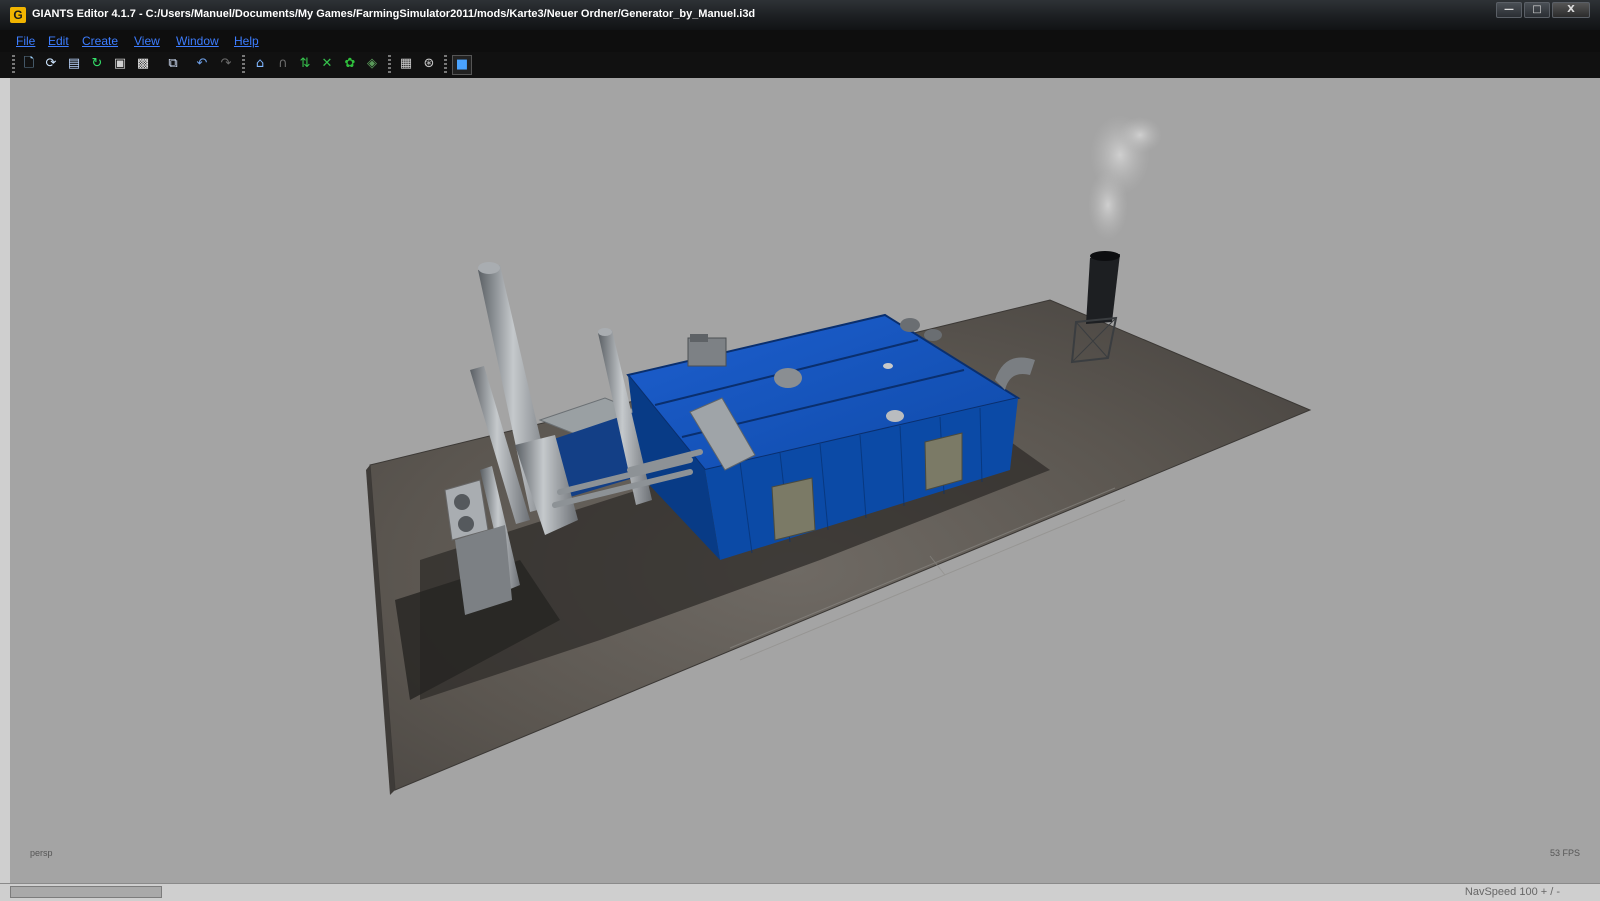 The width and height of the screenshot is (1600, 901). What do you see at coordinates (86, 892) in the screenshot?
I see `status-progress-strip` at bounding box center [86, 892].